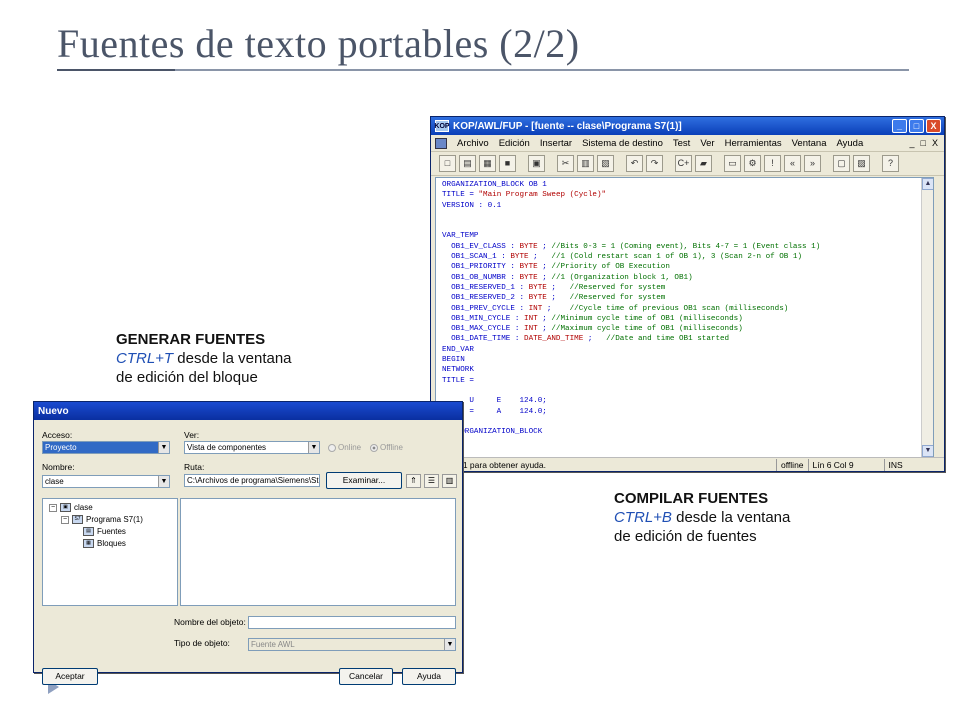  Describe the element at coordinates (514, 143) in the screenshot. I see `menu-edicion: Edición` at that location.